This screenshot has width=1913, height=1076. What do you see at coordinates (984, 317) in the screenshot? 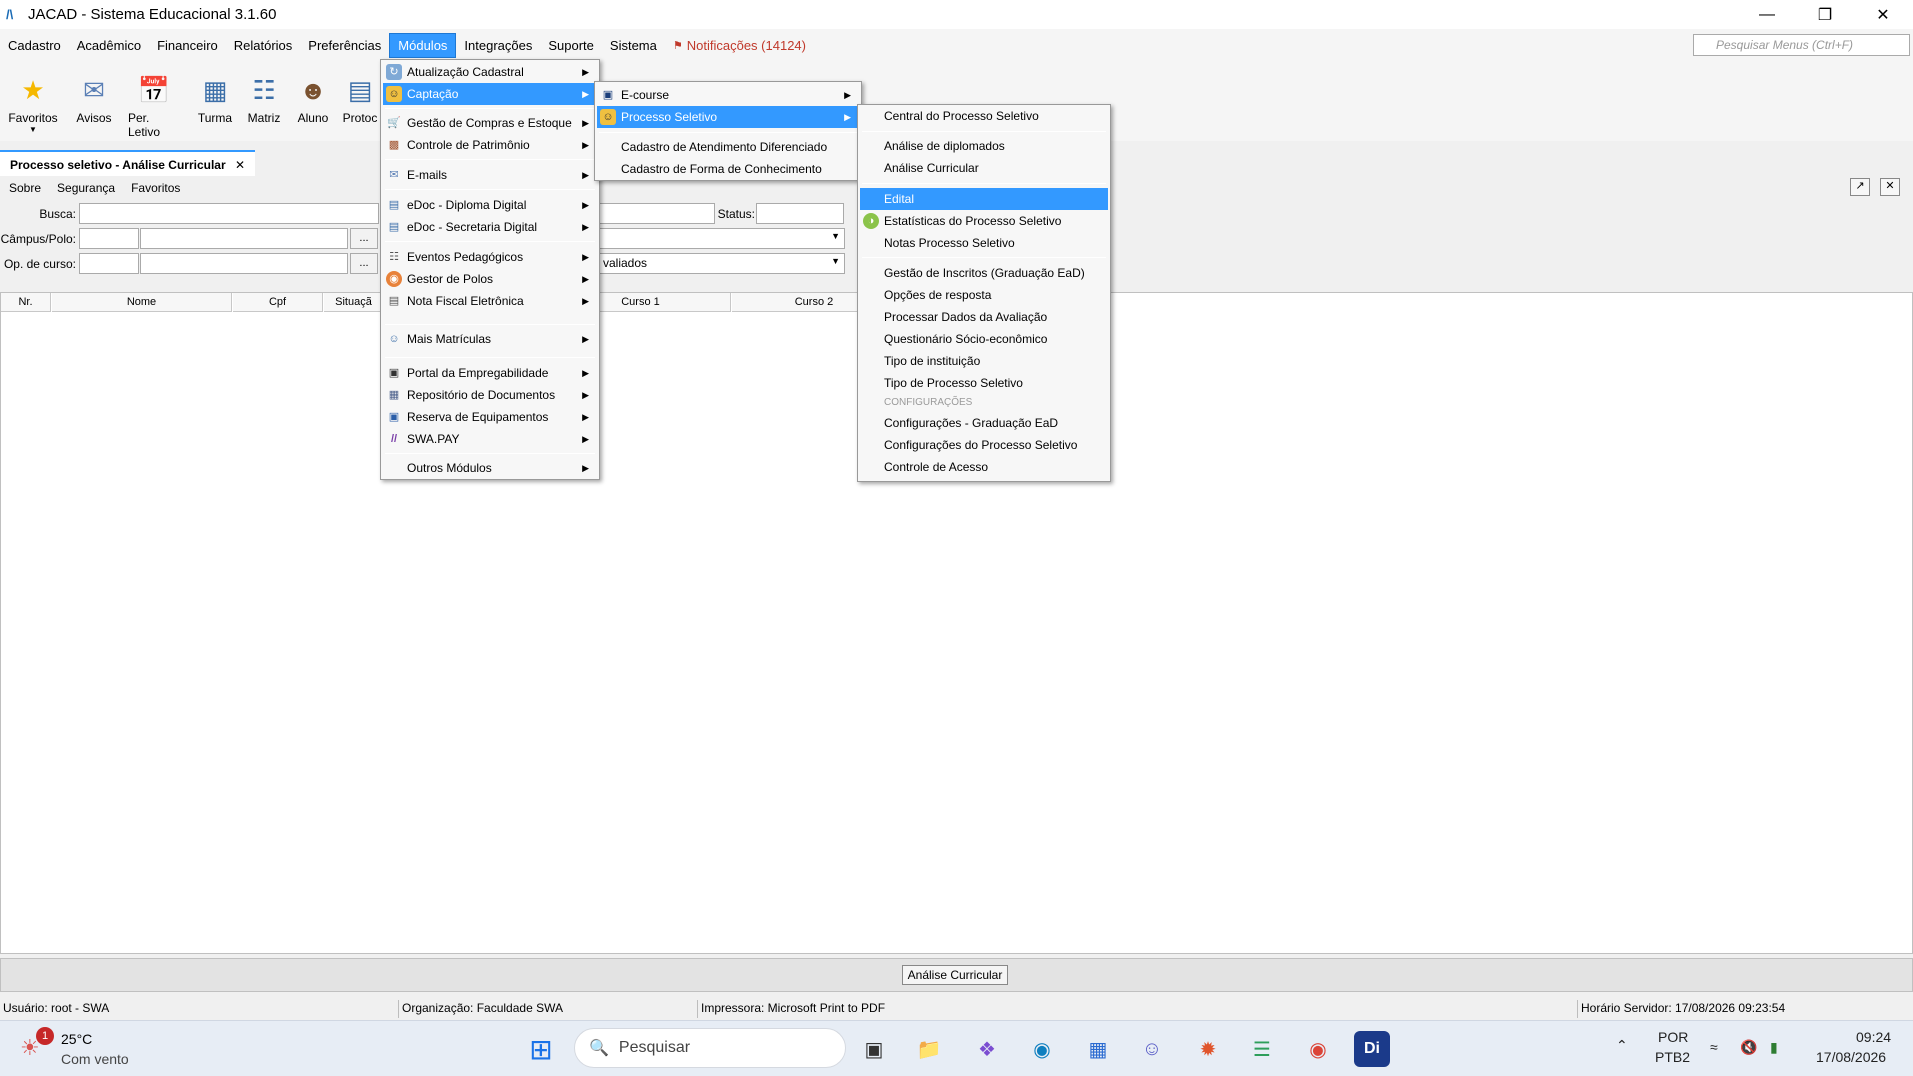
I see `menu-item-processar-dados: Processar Dados da Avaliação` at bounding box center [984, 317].